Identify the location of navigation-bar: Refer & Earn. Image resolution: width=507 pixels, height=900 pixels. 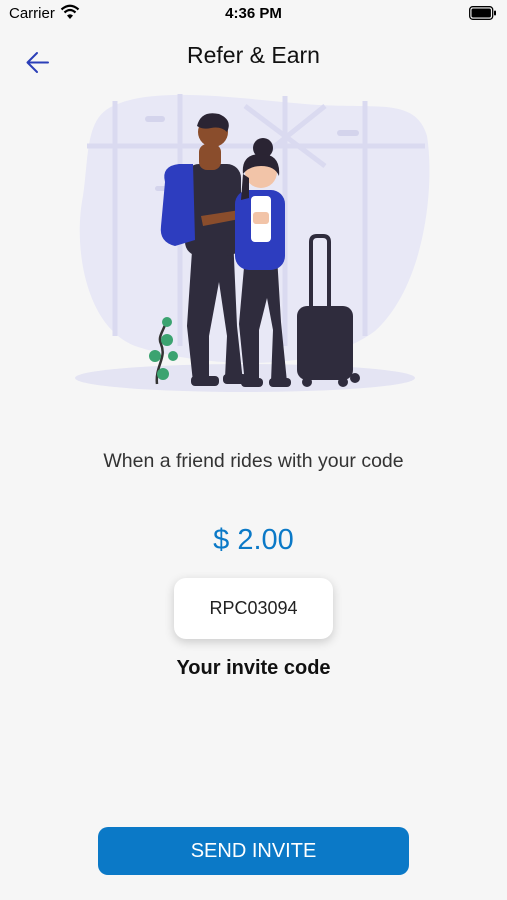
(253, 60).